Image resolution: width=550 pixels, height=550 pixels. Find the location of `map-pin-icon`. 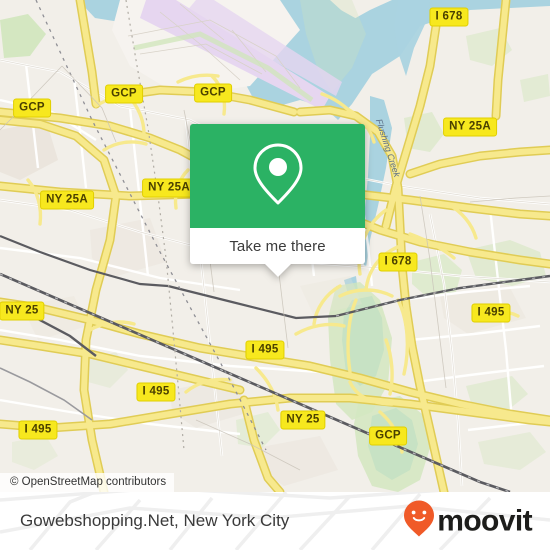

map-pin-icon is located at coordinates (278, 176).